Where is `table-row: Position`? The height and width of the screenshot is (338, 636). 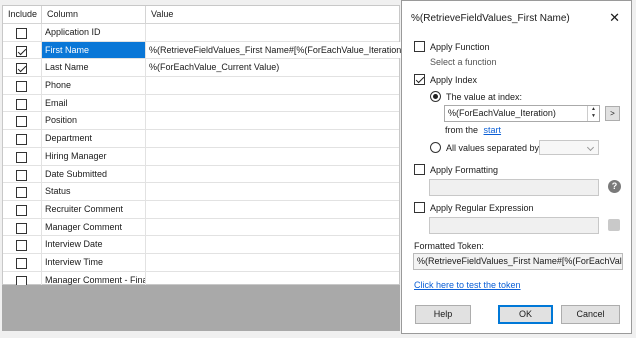
table-row: Position is located at coordinates (202, 121).